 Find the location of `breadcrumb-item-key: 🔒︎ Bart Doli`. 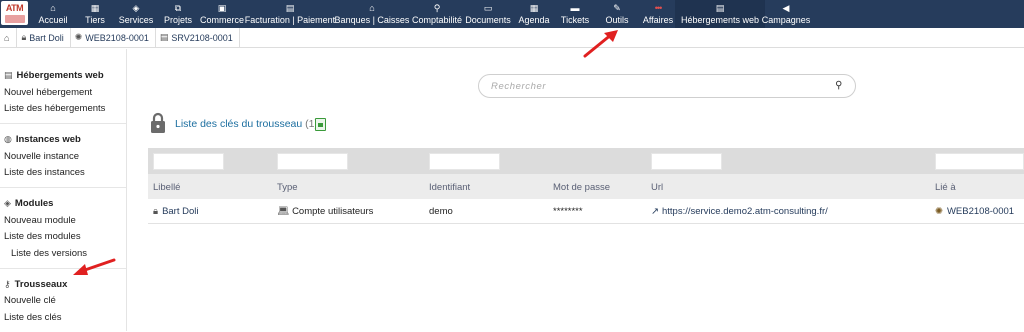

breadcrumb-item-key: 🔒︎ Bart Doli is located at coordinates (44, 37).